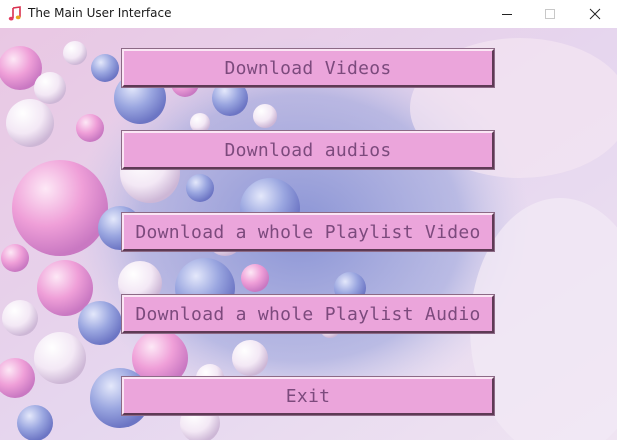 The image size is (617, 440). I want to click on title-bar: The Main User Interface, so click(308, 14).